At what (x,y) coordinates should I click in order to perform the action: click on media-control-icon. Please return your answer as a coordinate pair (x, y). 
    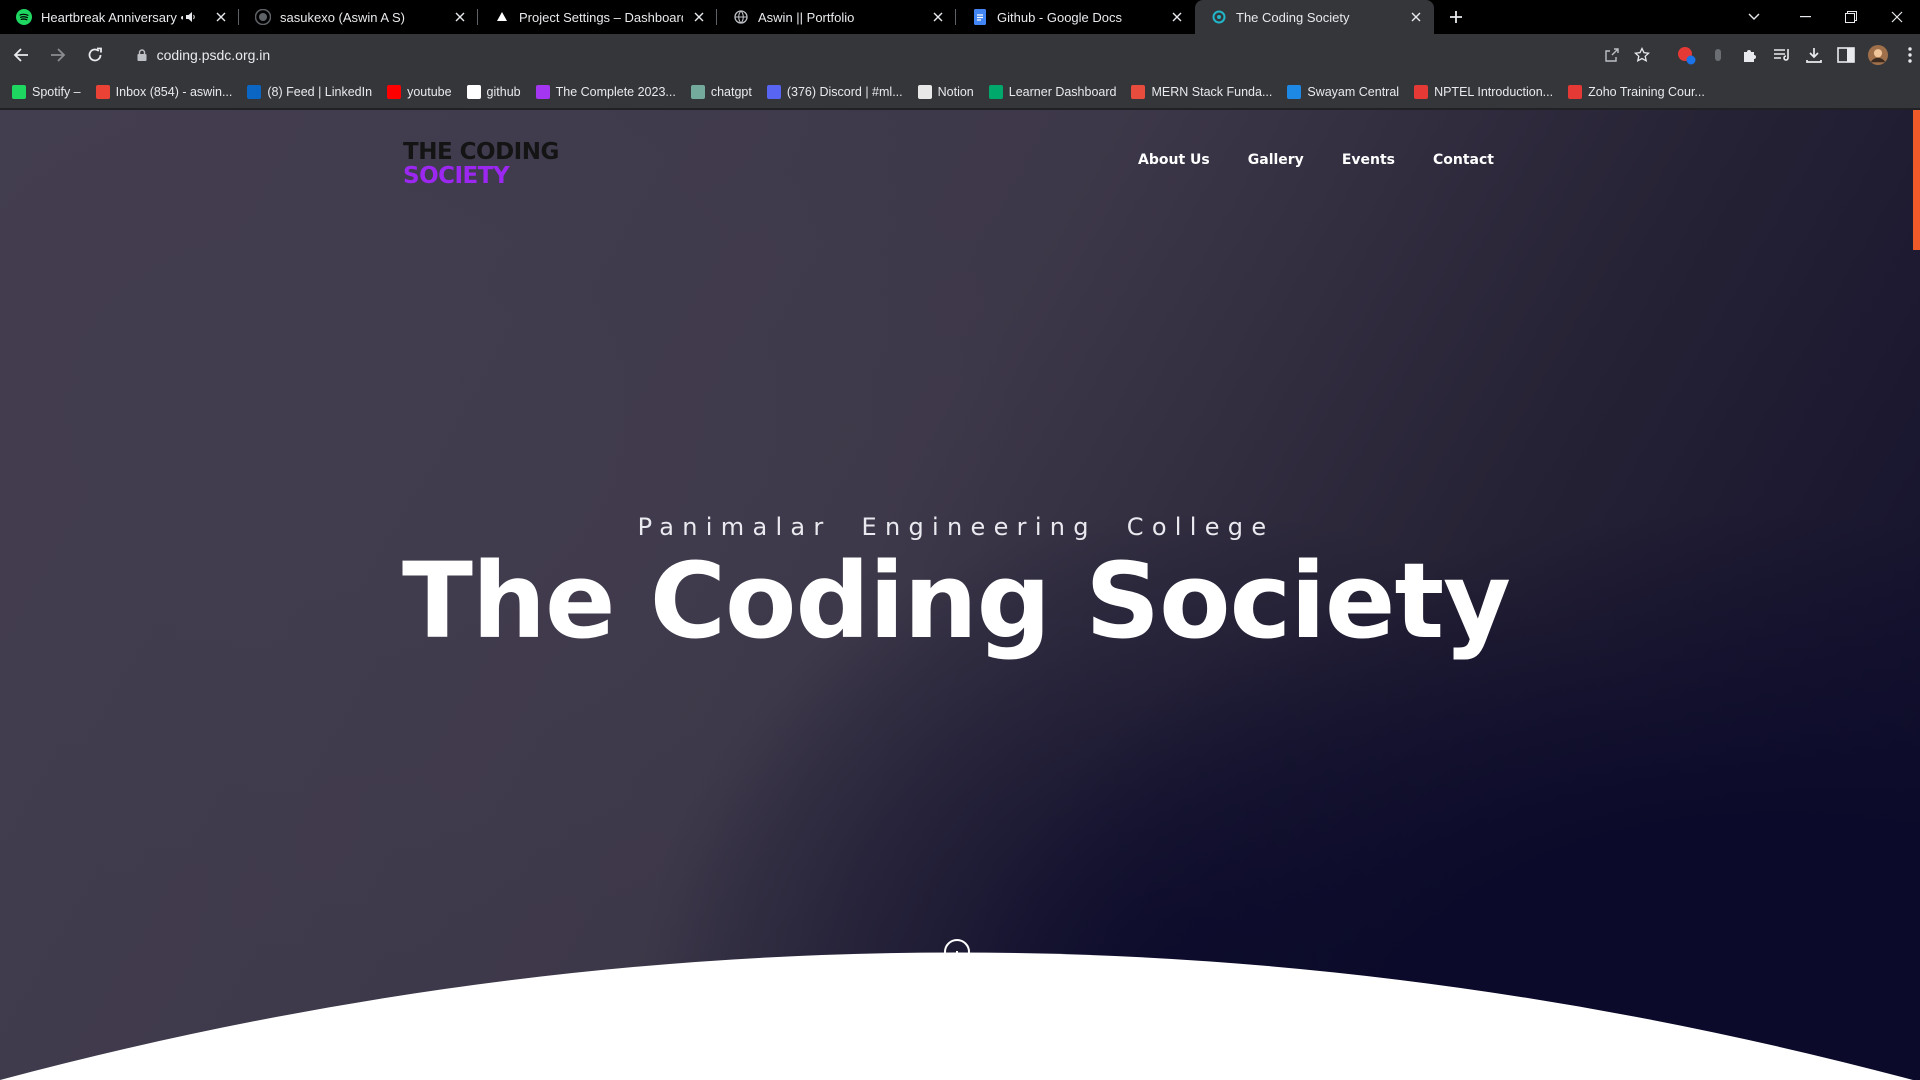
    Looking at the image, I should click on (1782, 55).